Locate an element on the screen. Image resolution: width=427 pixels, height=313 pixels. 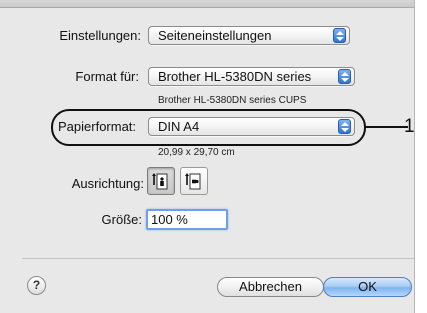
format-for-popup-value: Brother HL-5380DN series is located at coordinates (235, 76).